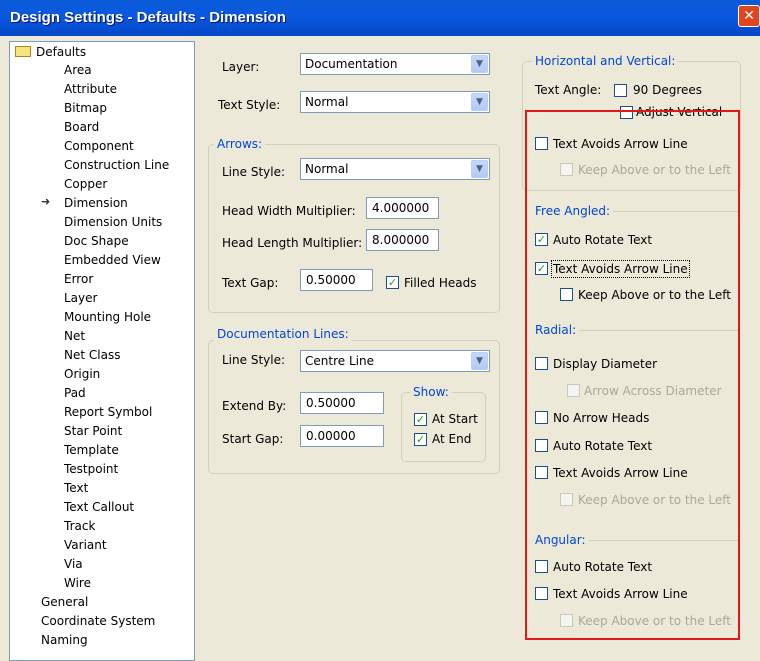 This screenshot has width=760, height=661. I want to click on head-width-input: 4.000000, so click(402, 208).